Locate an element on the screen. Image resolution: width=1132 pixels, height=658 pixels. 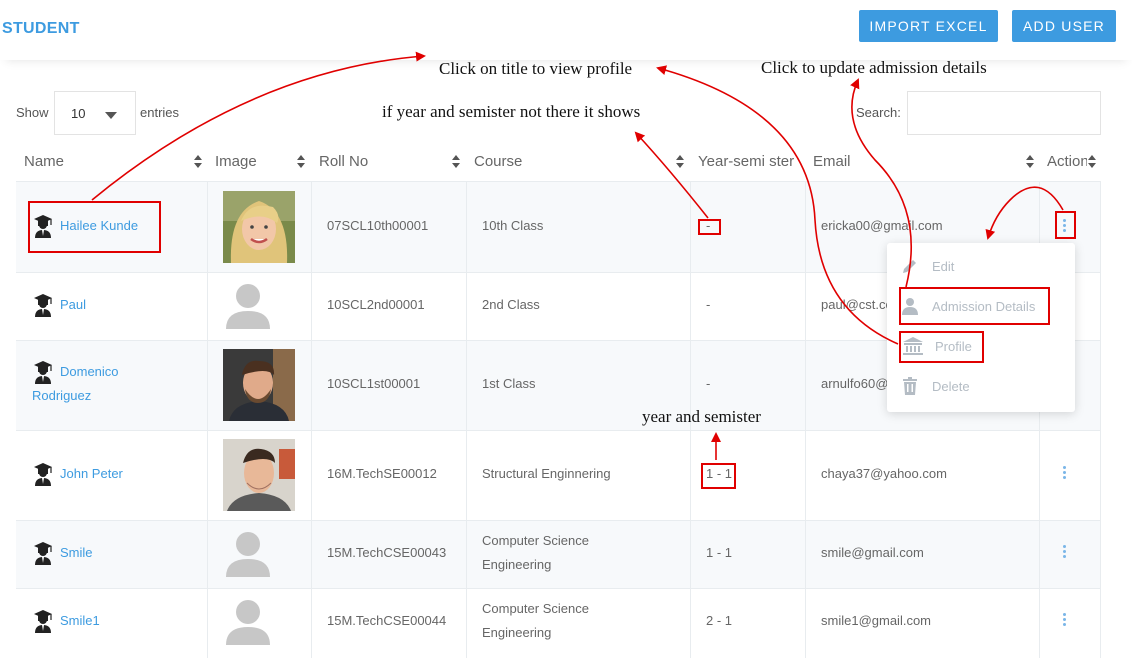
column-header-image: Image is located at coordinates (236, 161).